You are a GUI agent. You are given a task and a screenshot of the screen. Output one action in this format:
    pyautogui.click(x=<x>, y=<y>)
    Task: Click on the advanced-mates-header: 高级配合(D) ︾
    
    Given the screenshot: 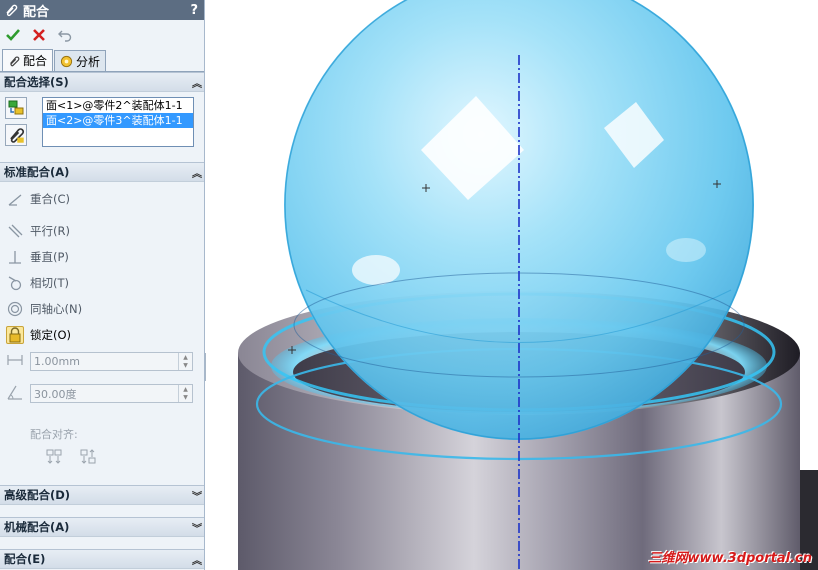 What is the action you would take?
    pyautogui.click(x=102, y=495)
    